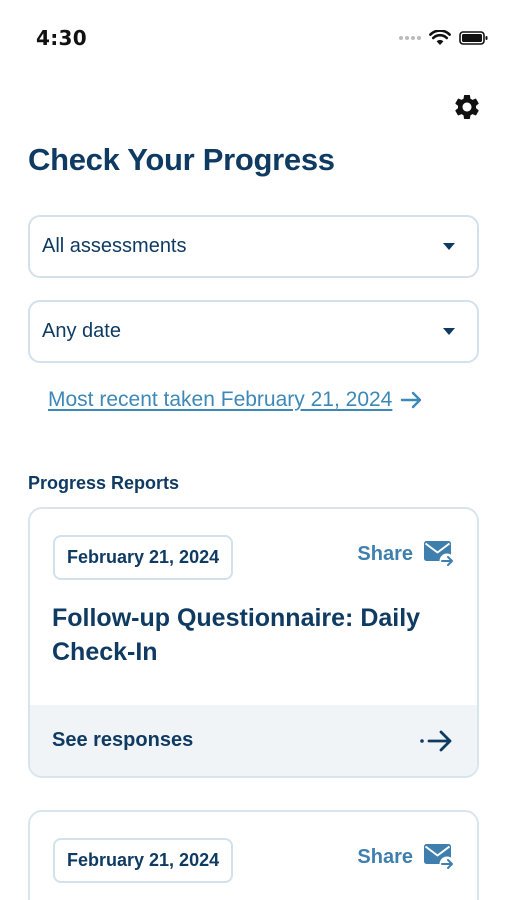  I want to click on battery-icon, so click(473, 38).